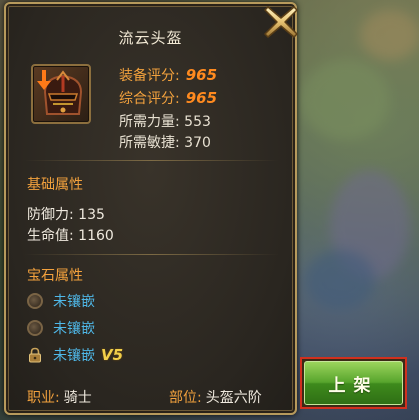 Image resolution: width=419 pixels, height=420 pixels. I want to click on required-agility-label: 所需敏捷:, so click(149, 143).